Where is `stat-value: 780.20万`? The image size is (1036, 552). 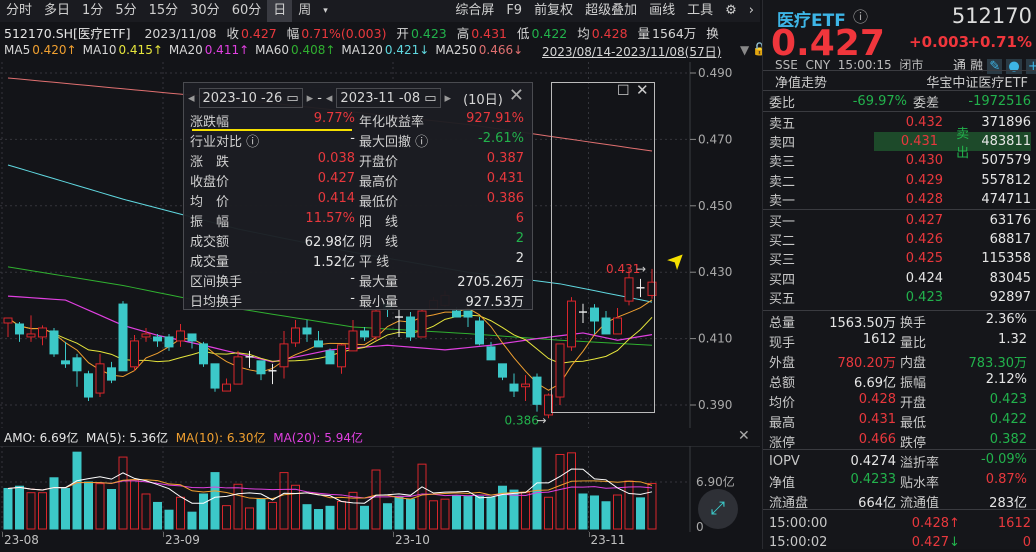
stat-value: 780.20万 is located at coordinates (867, 363).